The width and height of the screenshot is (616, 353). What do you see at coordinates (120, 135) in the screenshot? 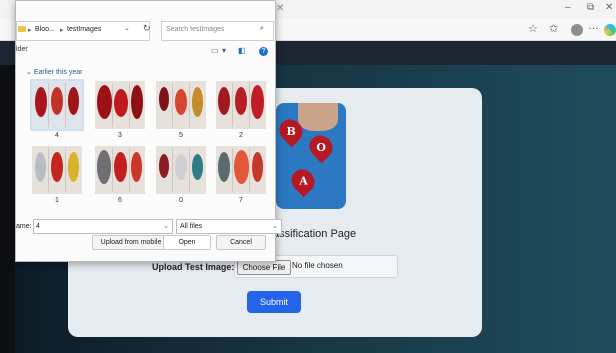
I see `thumb-label: 3` at bounding box center [120, 135].